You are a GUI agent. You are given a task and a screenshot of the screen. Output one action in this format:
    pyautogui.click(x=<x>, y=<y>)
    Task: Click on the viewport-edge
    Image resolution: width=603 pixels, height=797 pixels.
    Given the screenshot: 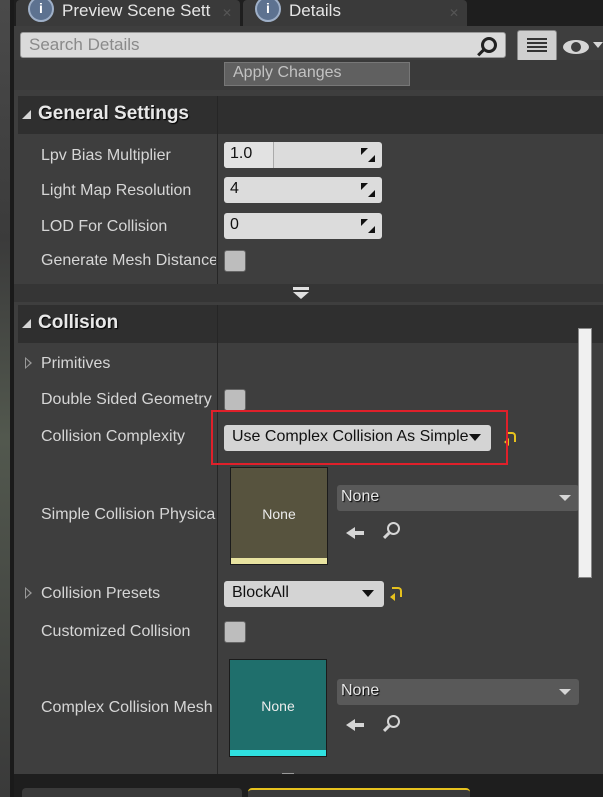 What is the action you would take?
    pyautogui.click(x=7, y=398)
    